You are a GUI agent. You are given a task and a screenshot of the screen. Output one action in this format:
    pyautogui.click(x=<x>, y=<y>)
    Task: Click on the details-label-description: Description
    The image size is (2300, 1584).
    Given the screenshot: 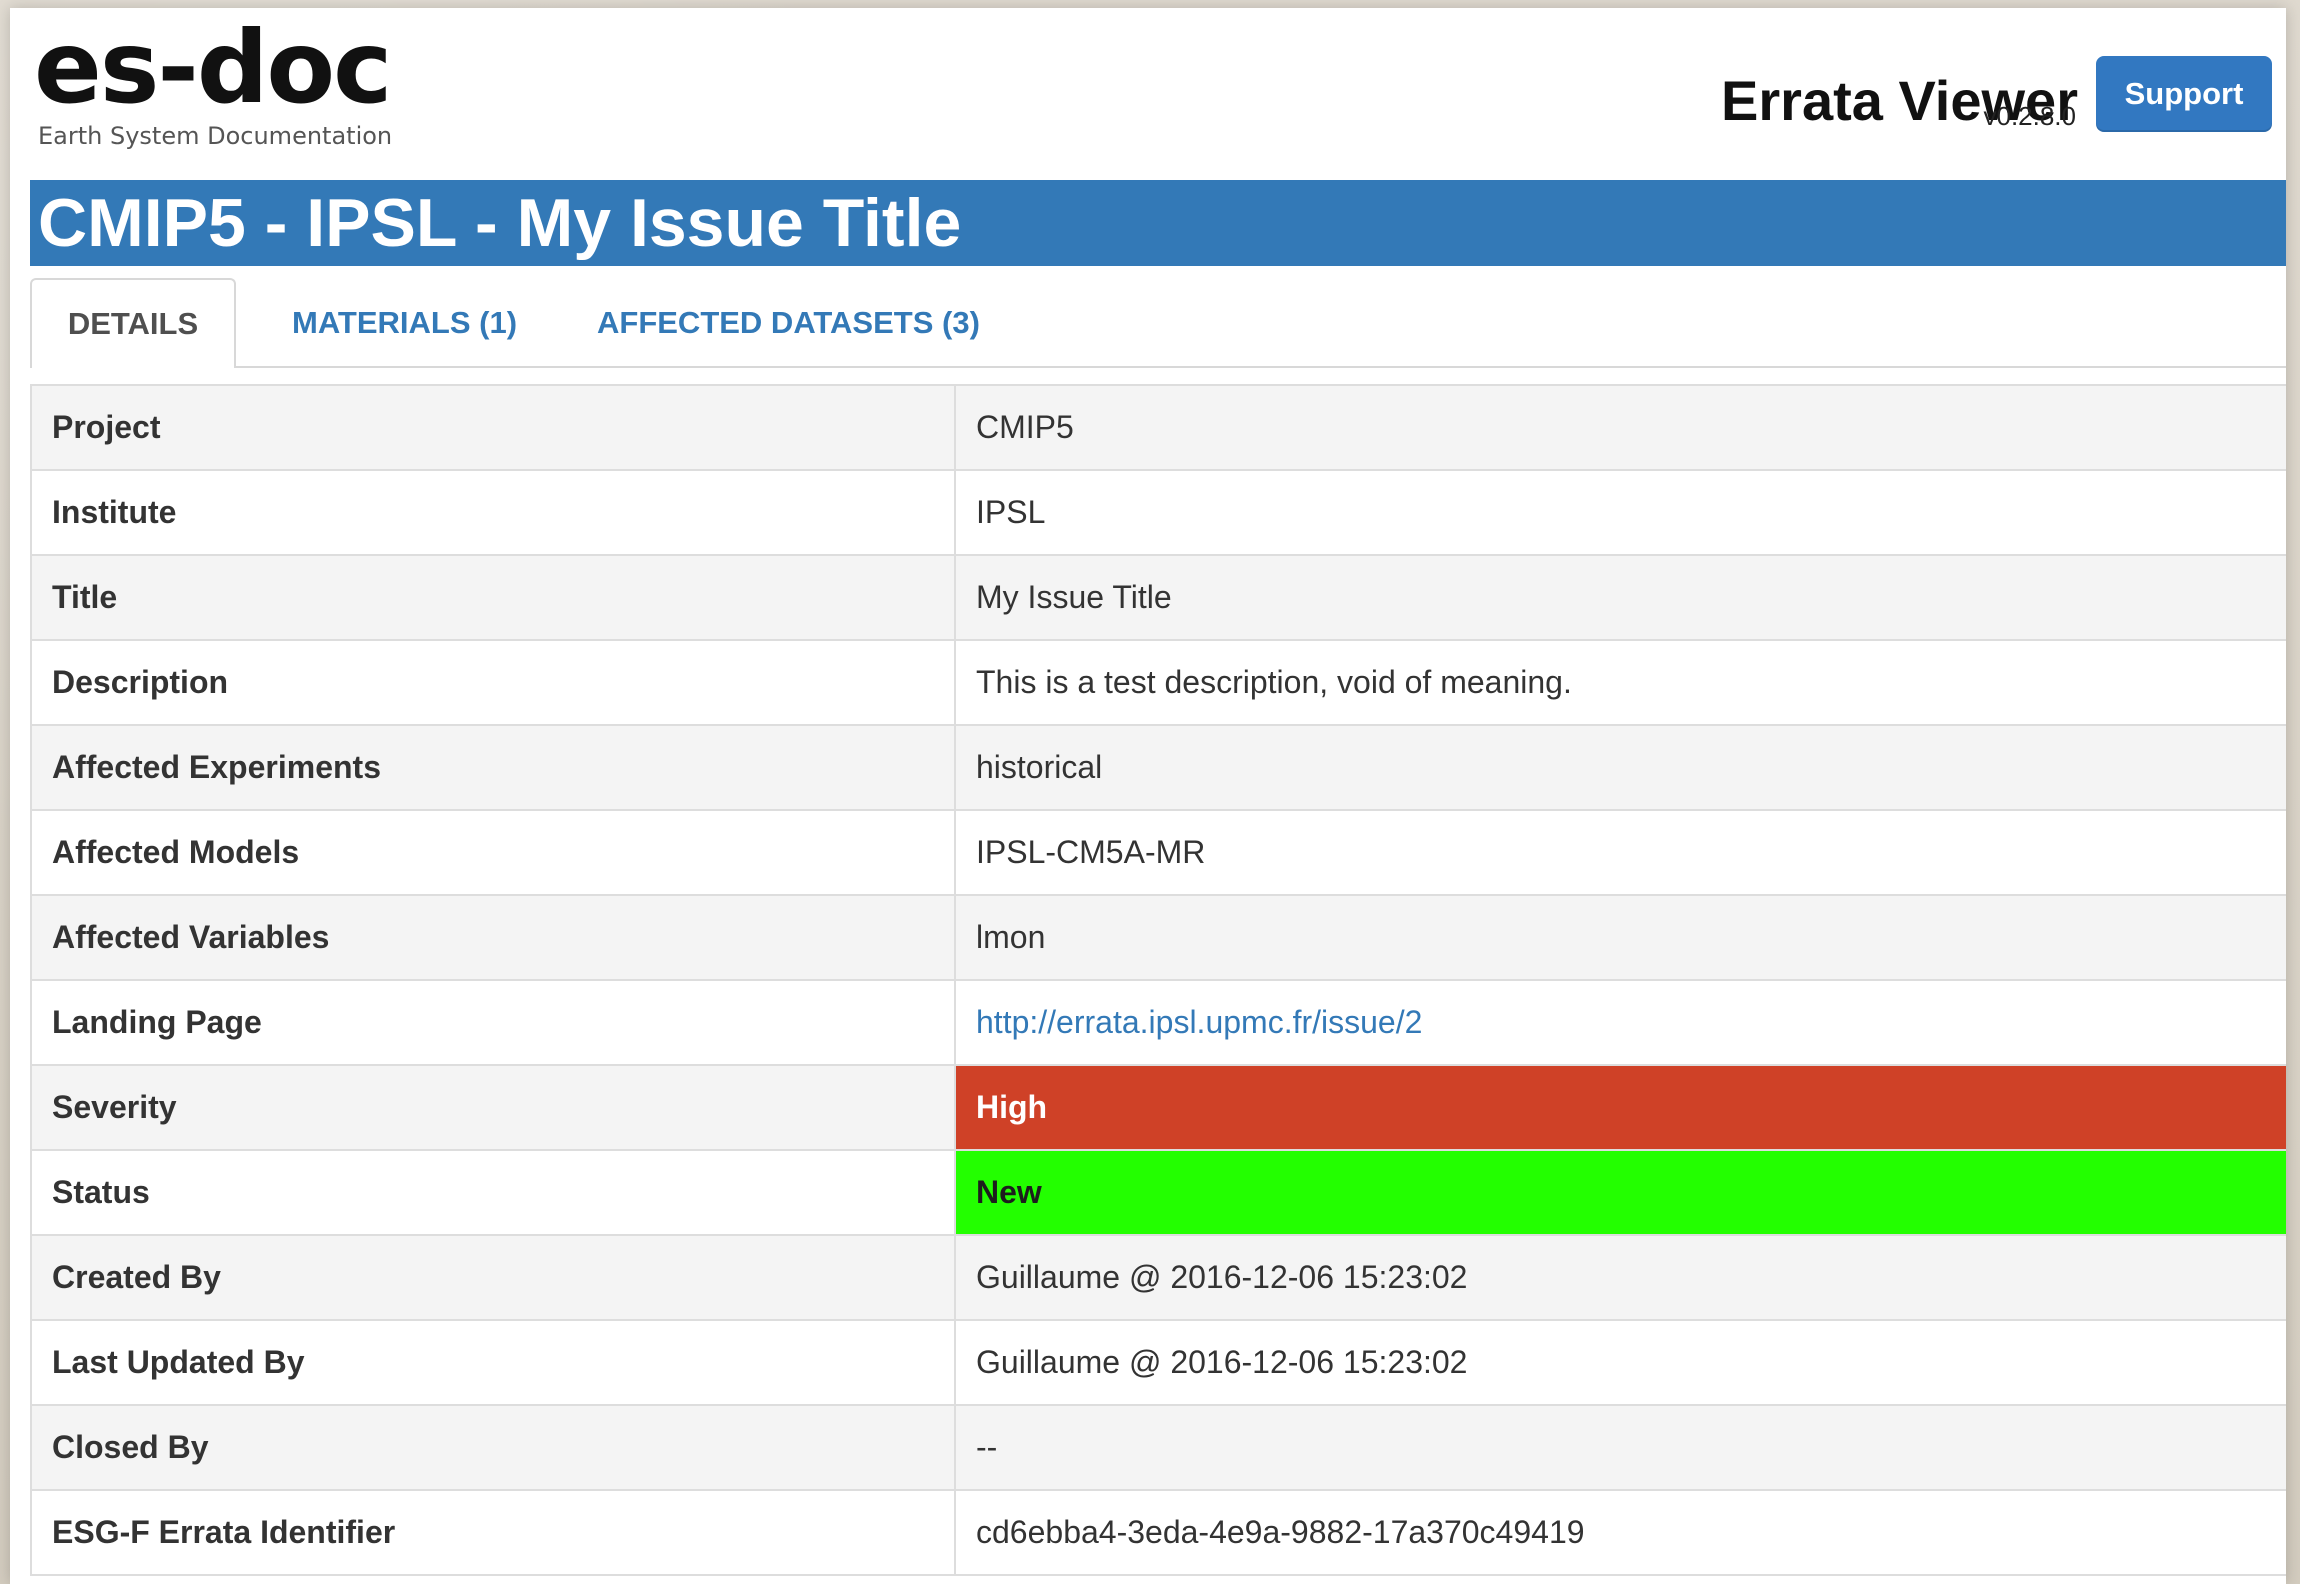 What is the action you would take?
    pyautogui.click(x=493, y=682)
    